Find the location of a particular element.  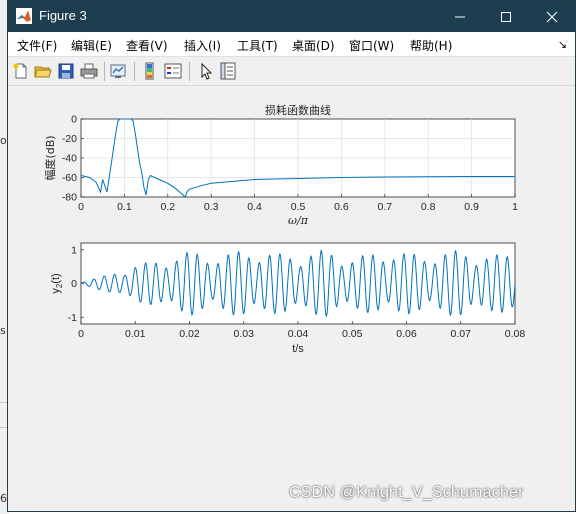

x-tick-label: 1 is located at coordinates (515, 207).